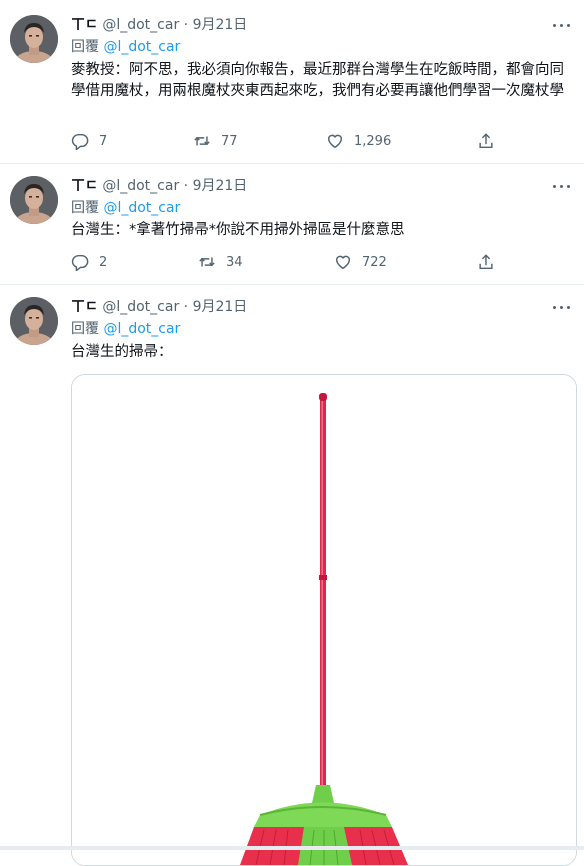 The height and width of the screenshot is (866, 584). What do you see at coordinates (220, 262) in the screenshot?
I see `retweet-button: 34` at bounding box center [220, 262].